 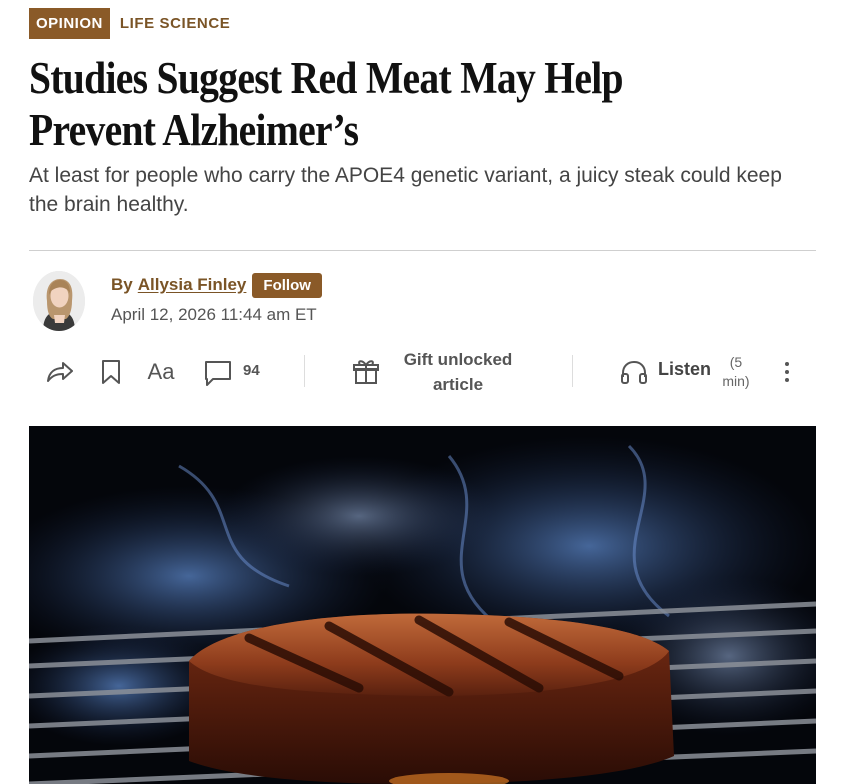 What do you see at coordinates (684, 369) in the screenshot?
I see `listen-label: Listen` at bounding box center [684, 369].